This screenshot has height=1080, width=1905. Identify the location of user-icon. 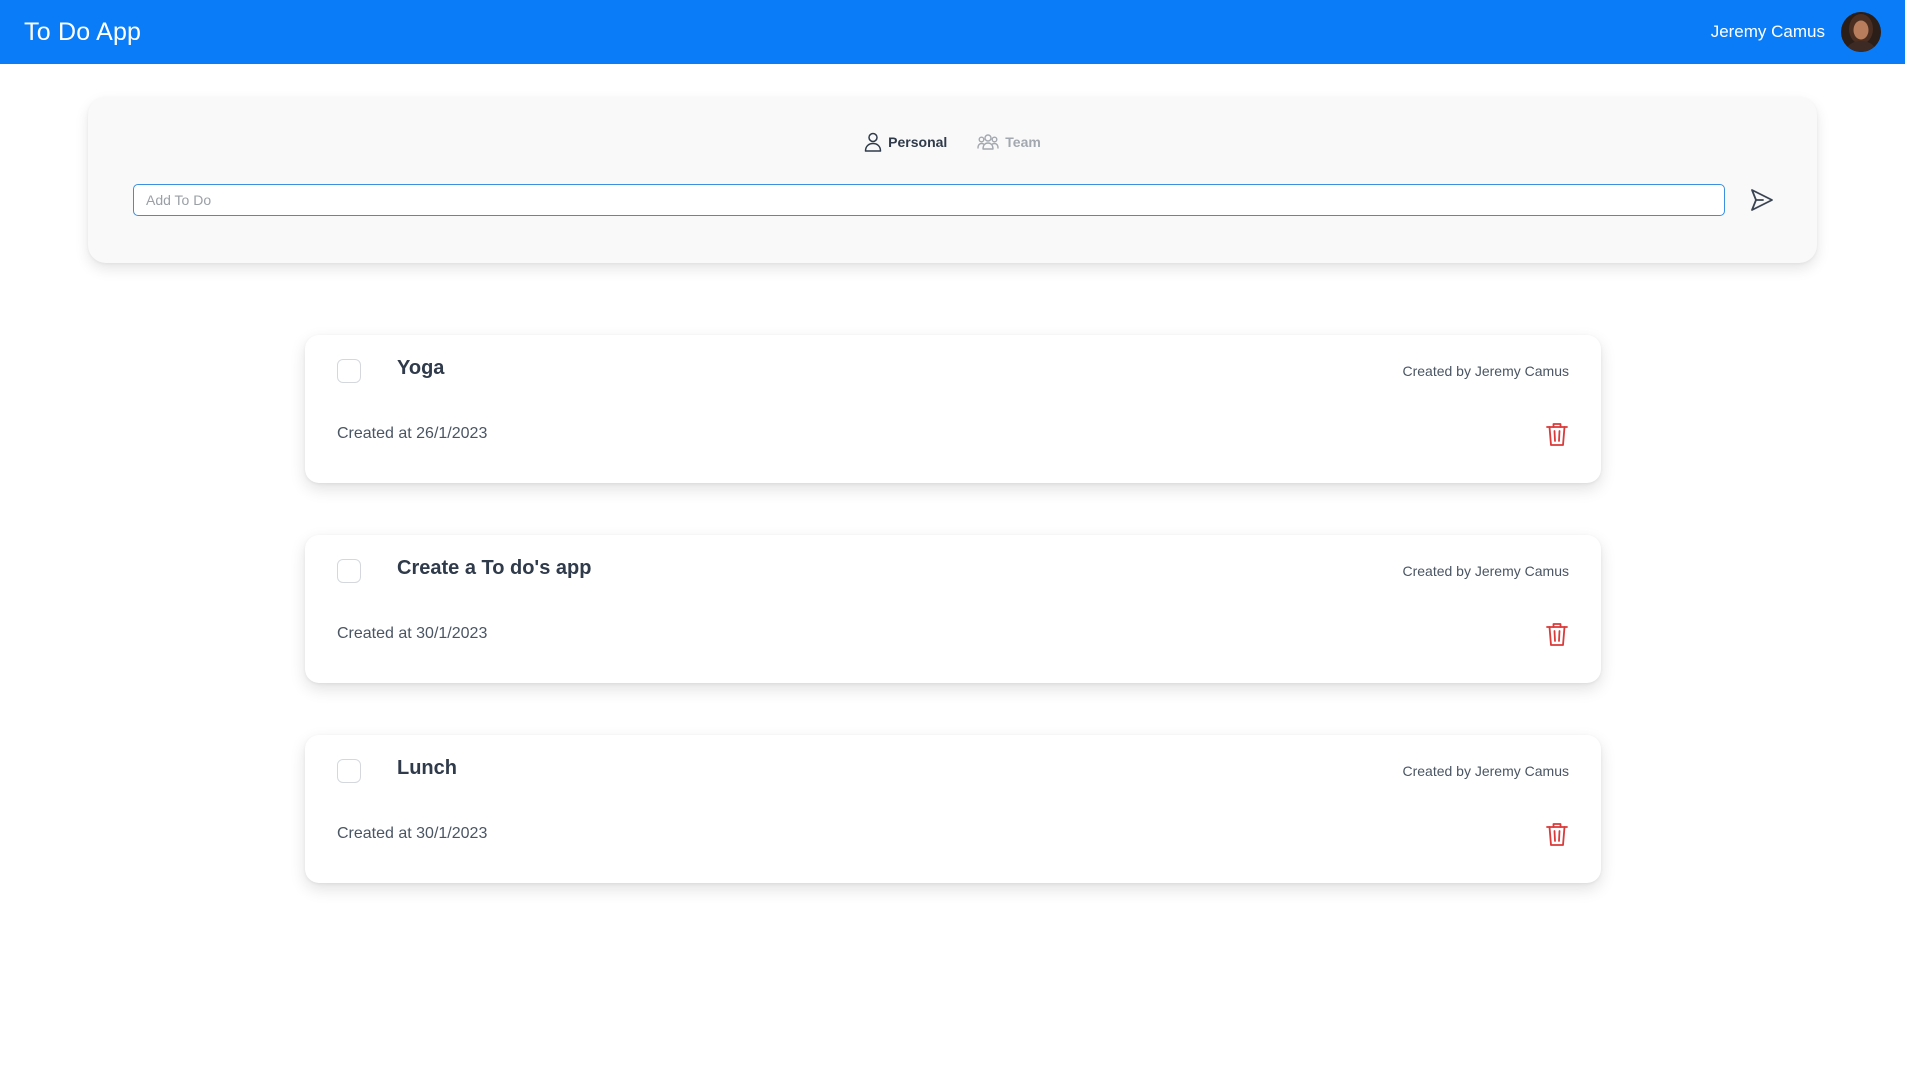
(873, 142).